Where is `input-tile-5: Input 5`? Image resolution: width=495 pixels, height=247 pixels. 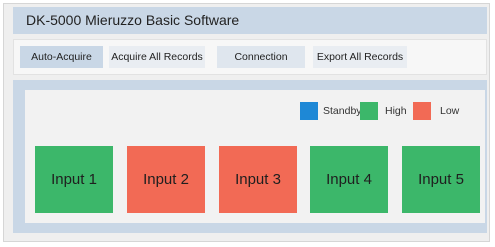 input-tile-5: Input 5 is located at coordinates (441, 179).